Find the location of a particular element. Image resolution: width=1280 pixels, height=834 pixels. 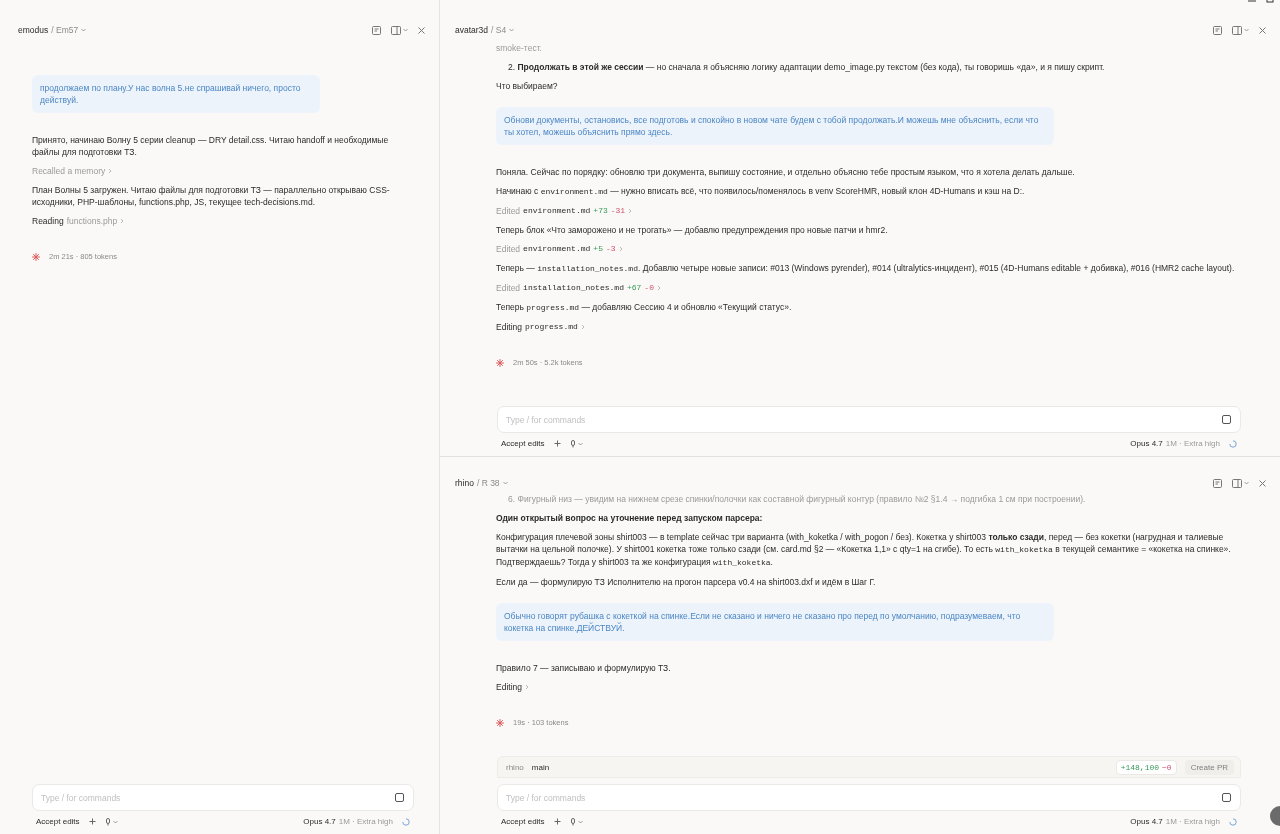

list-item: 2. Продолжать в этой же сессии — но сначала я объясняю логику адаптации demo_image.py текстом (без кода), ты говоришь «да», и я пишу скрипт. is located at coordinates (806, 67).